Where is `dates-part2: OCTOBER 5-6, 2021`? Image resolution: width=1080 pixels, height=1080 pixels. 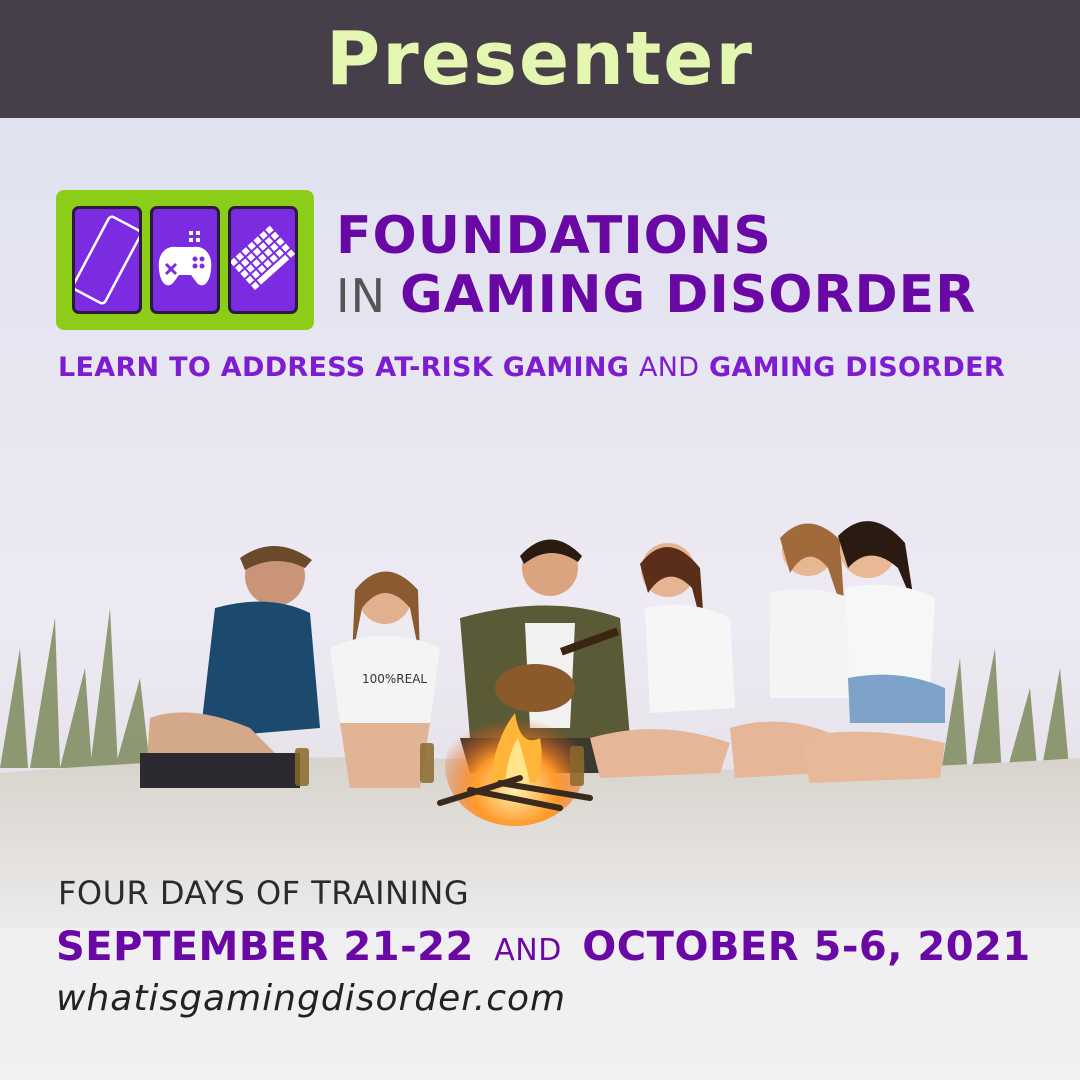
dates-part2: OCTOBER 5-6, 2021 is located at coordinates (806, 947).